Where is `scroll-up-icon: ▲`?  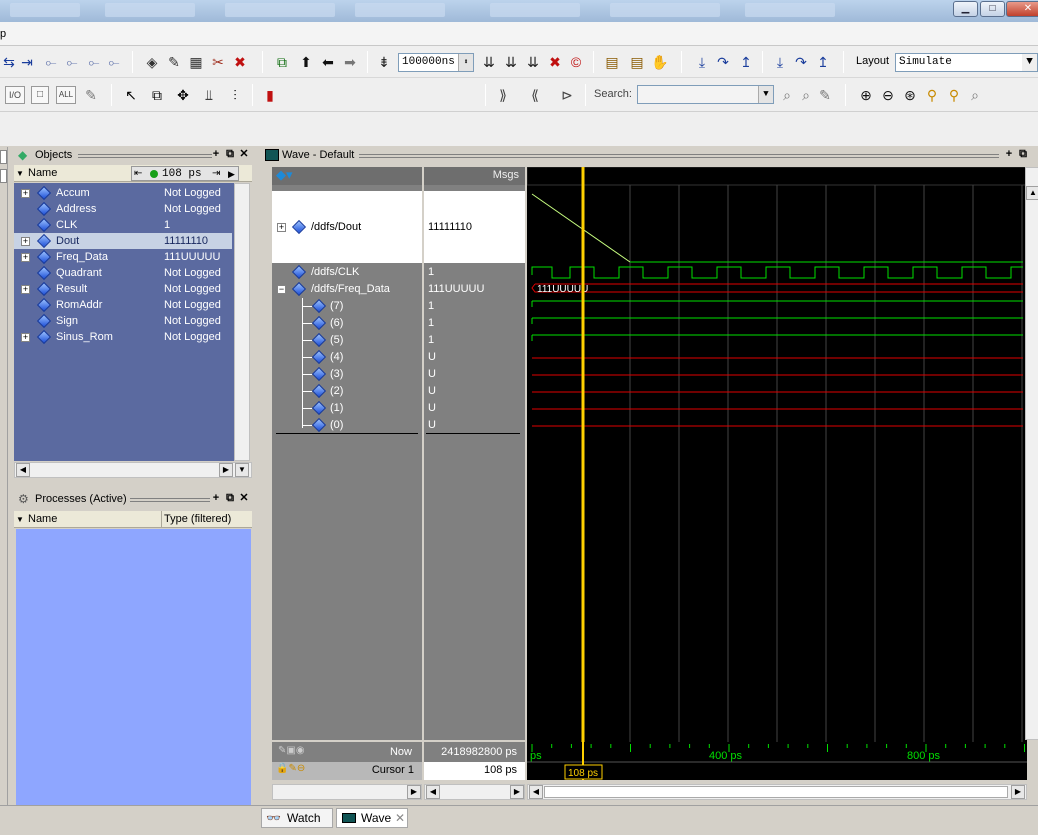
scroll-up-icon: ▲ is located at coordinates (1032, 193).